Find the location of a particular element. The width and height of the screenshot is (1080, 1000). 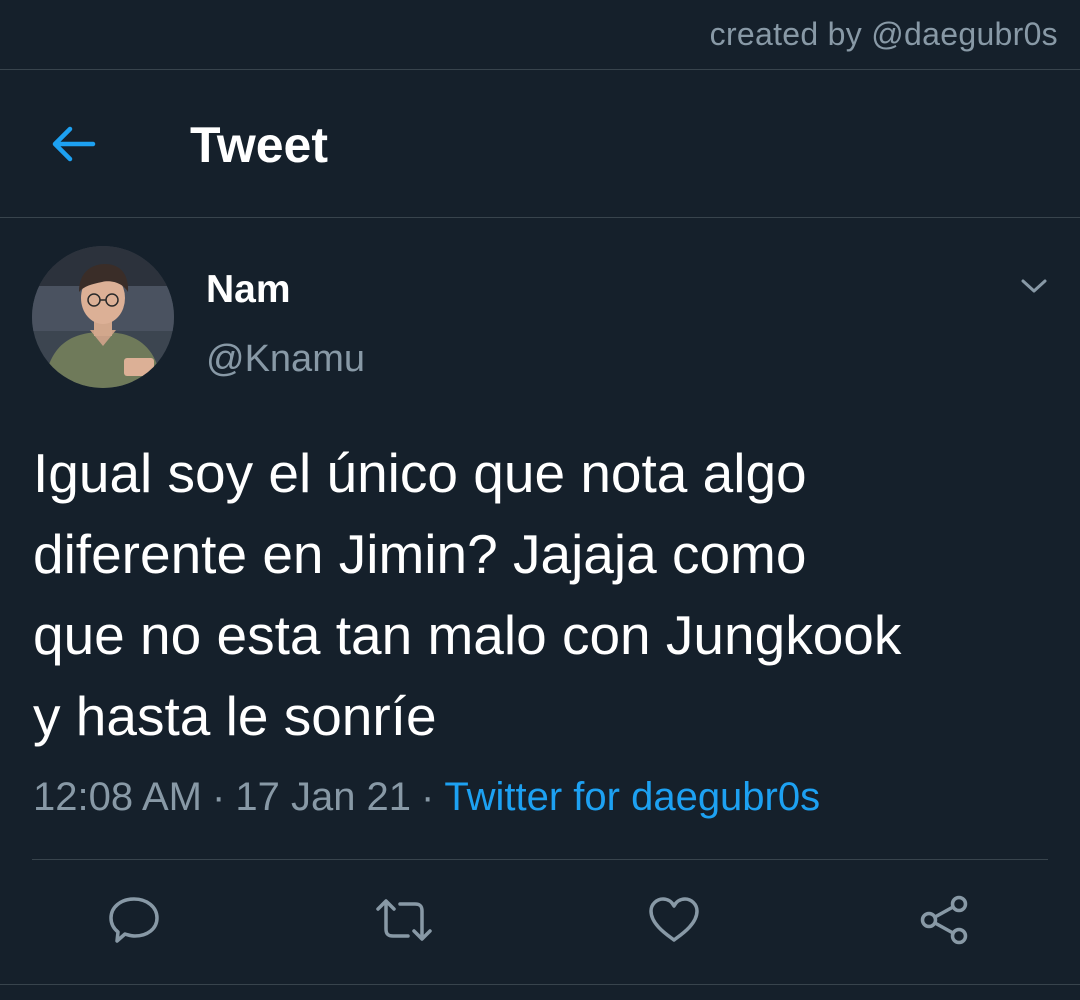

share-icon is located at coordinates (944, 920).